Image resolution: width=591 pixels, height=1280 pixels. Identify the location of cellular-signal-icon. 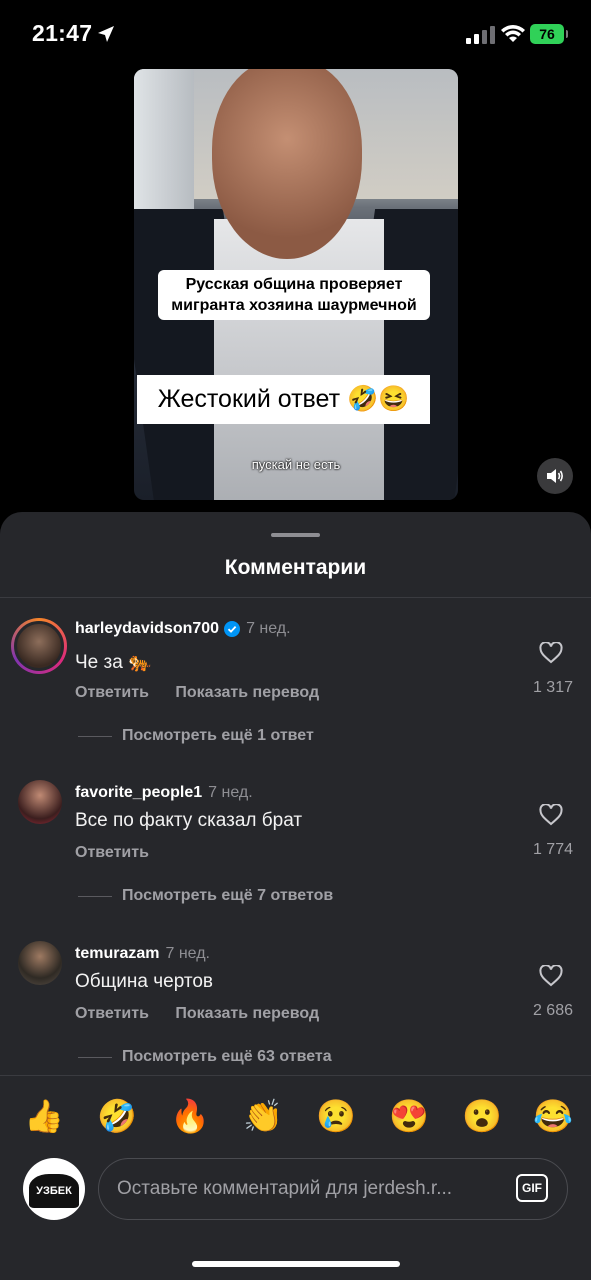
(480, 35).